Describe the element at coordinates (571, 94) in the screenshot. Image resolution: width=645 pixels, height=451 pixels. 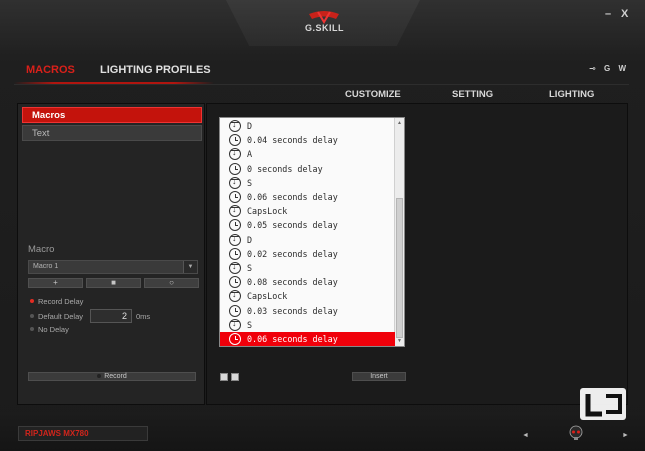
I see `tab-lighting: LIGHTING` at that location.